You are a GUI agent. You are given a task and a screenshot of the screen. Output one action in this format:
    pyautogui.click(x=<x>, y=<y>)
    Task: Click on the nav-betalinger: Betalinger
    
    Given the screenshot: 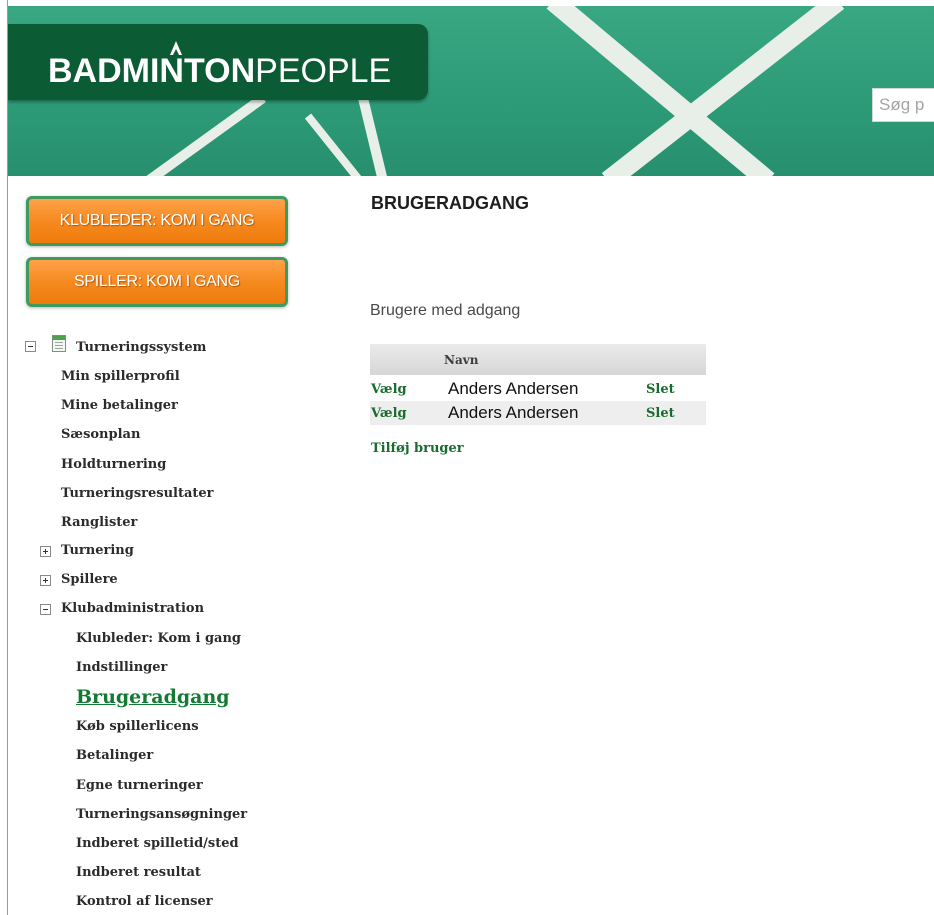 What is the action you would take?
    pyautogui.click(x=114, y=755)
    